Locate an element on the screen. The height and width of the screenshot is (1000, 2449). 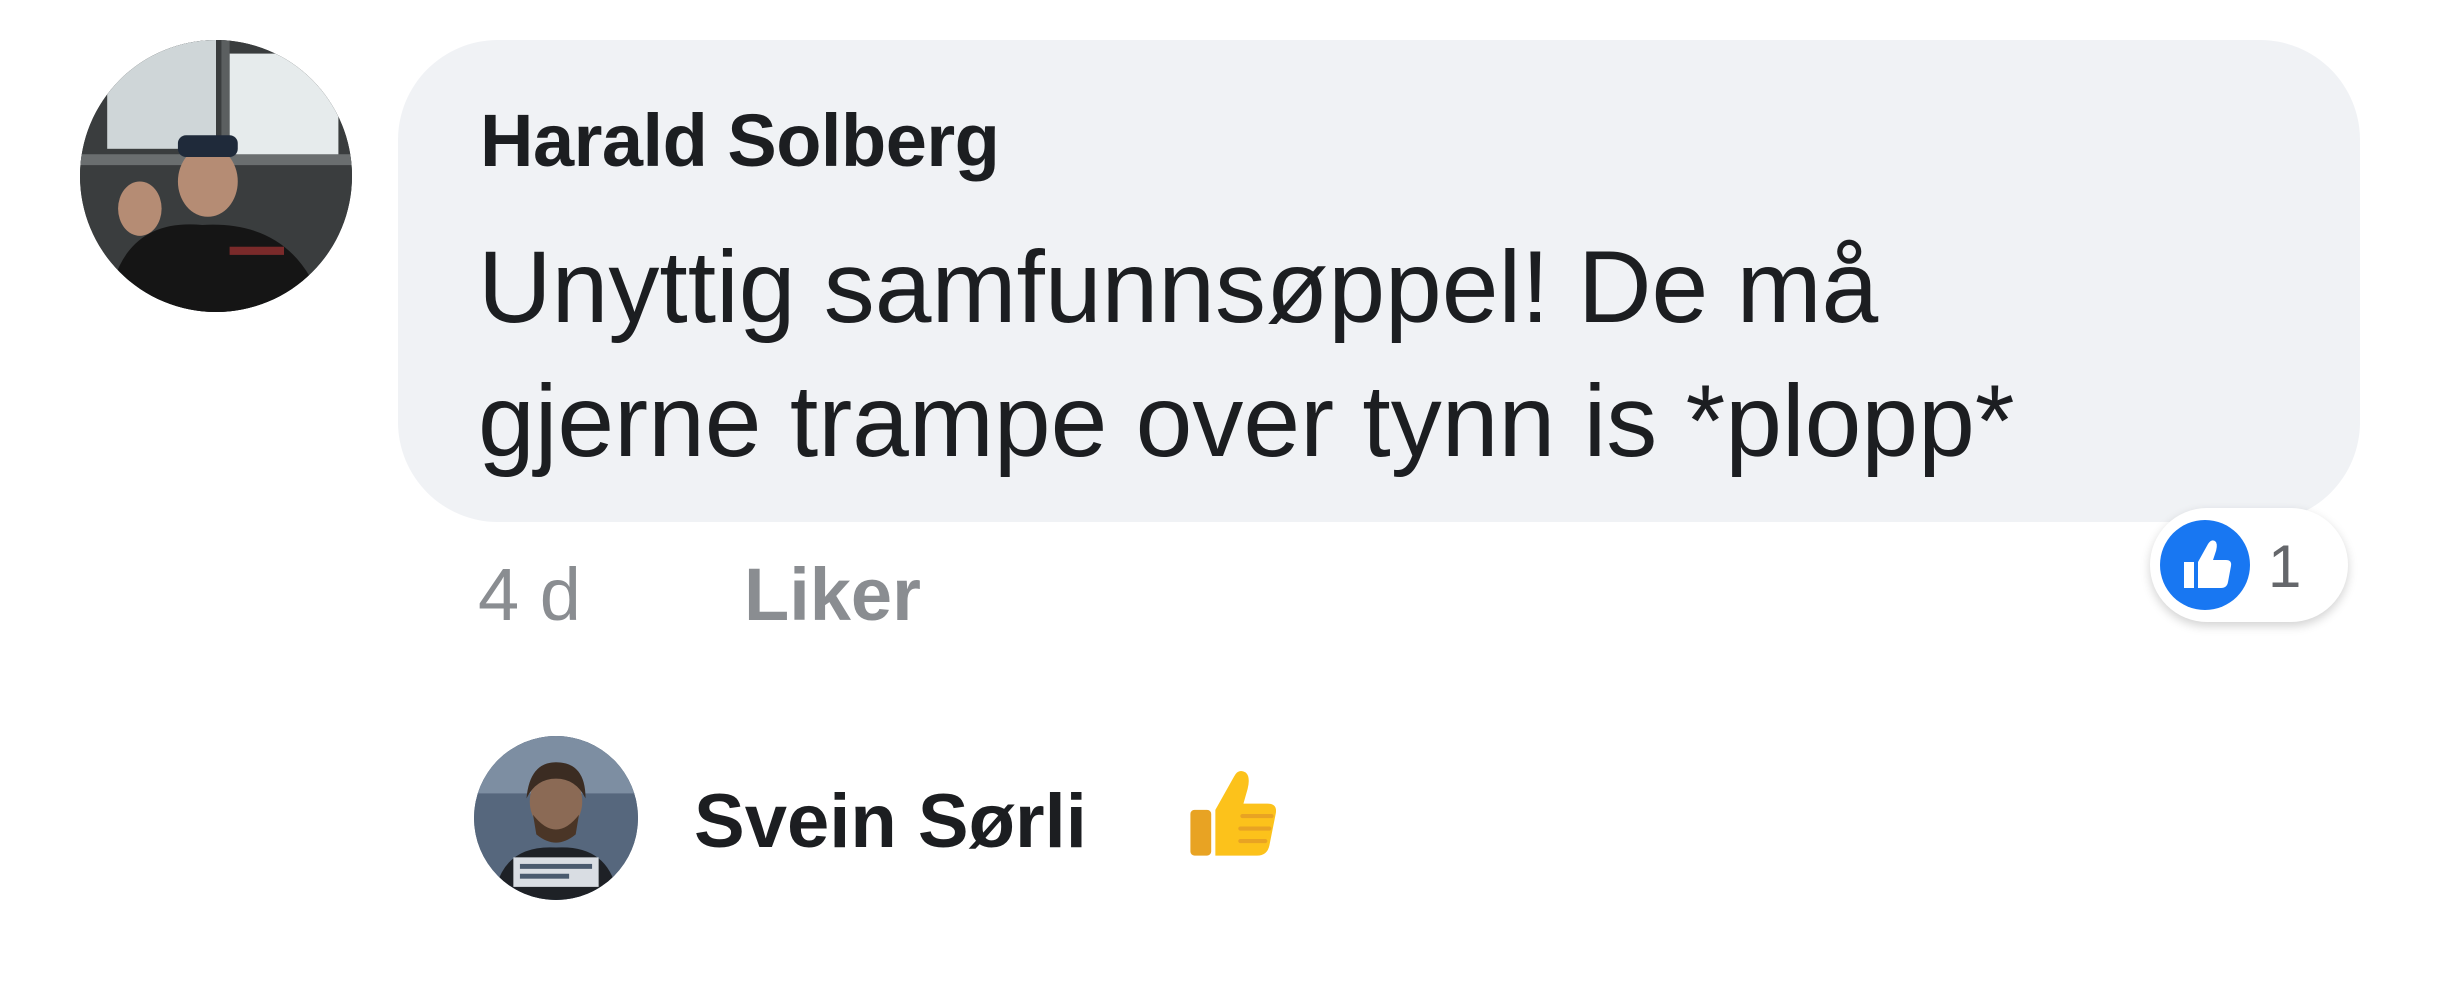
comment-author-name: Harald Solberg is located at coordinates (740, 140).